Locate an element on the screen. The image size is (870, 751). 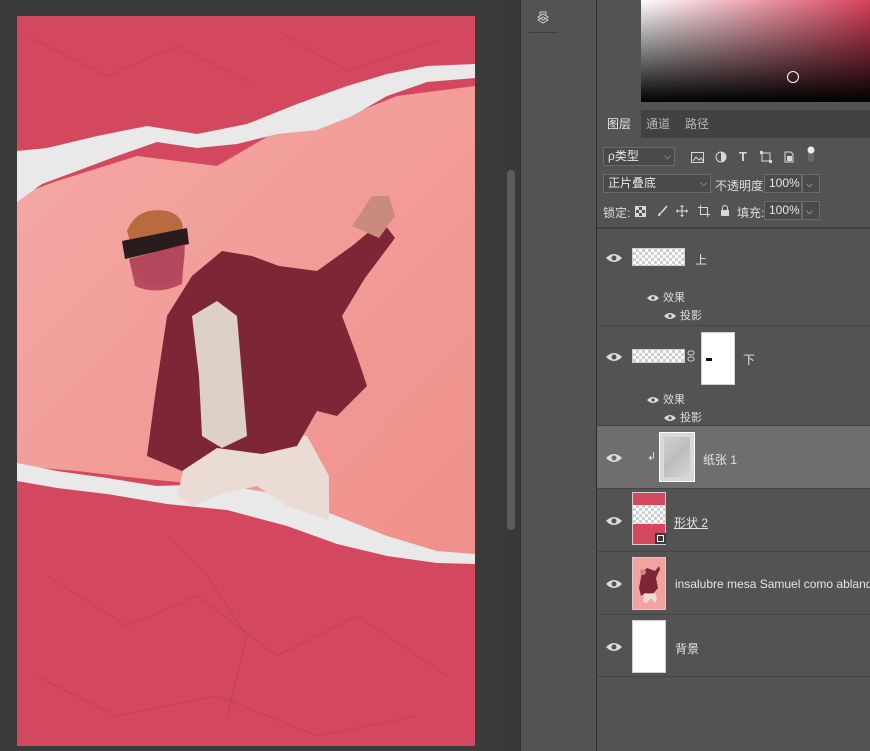
layer-row-bottom-paper: 下 效果 投影 is located at coordinates (733, 375).